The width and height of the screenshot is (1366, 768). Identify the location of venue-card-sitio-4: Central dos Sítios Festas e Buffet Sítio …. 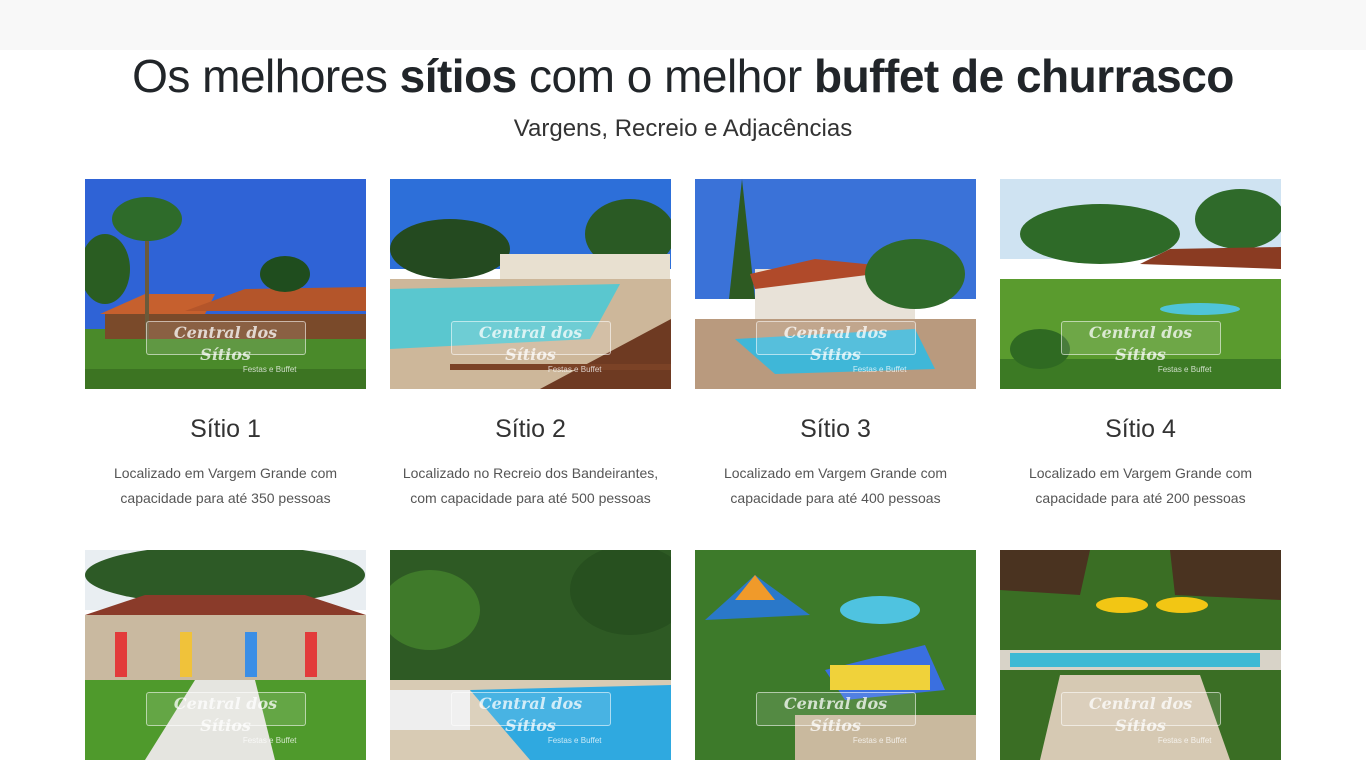
(1140, 345).